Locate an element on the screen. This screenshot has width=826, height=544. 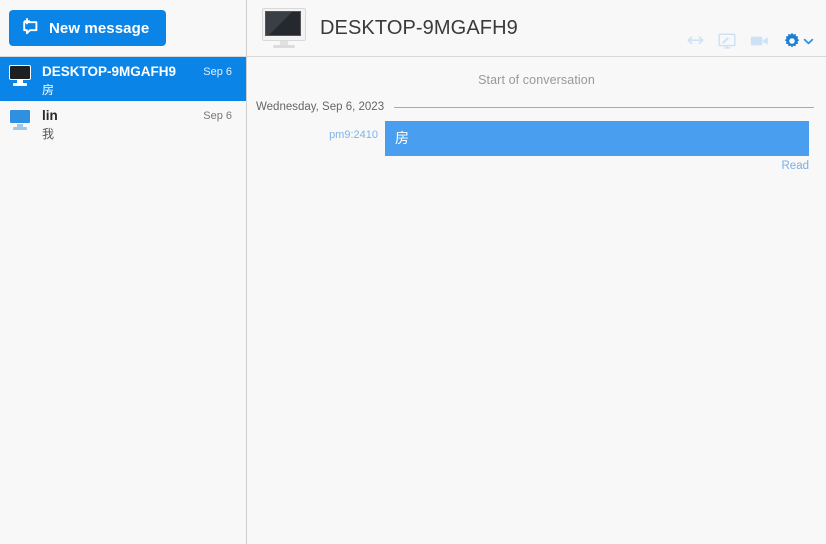
page-title: DESKTOP-9MGAFH9 is located at coordinates (419, 28).